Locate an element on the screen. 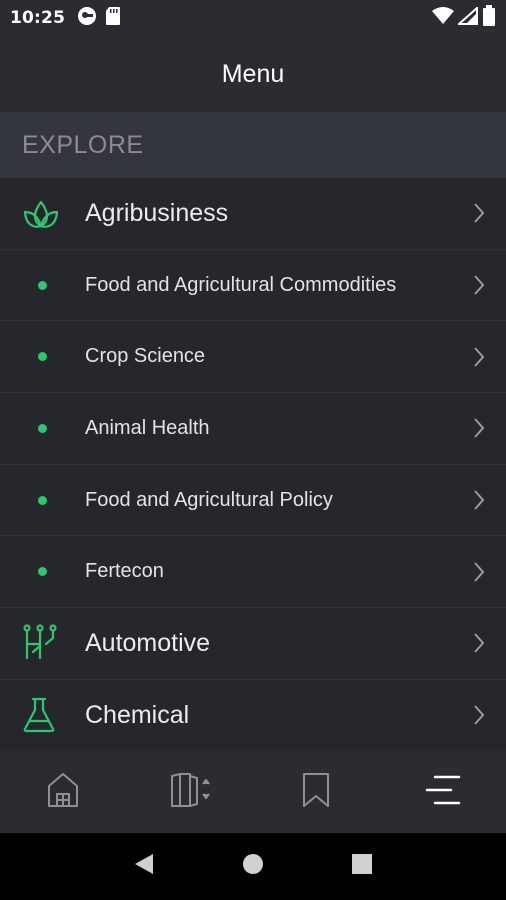 The width and height of the screenshot is (506, 900). menu-item-automotive: Automotive is located at coordinates (253, 644).